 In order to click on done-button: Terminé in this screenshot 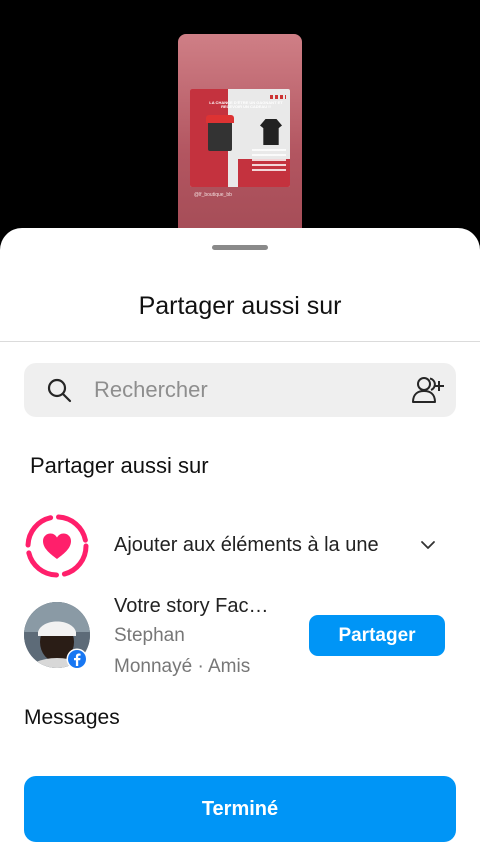, I will do `click(240, 809)`.